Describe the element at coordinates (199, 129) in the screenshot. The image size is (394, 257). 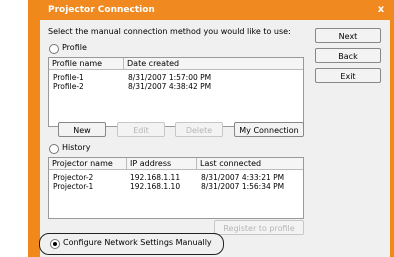
I see `delete-button: Delete` at that location.